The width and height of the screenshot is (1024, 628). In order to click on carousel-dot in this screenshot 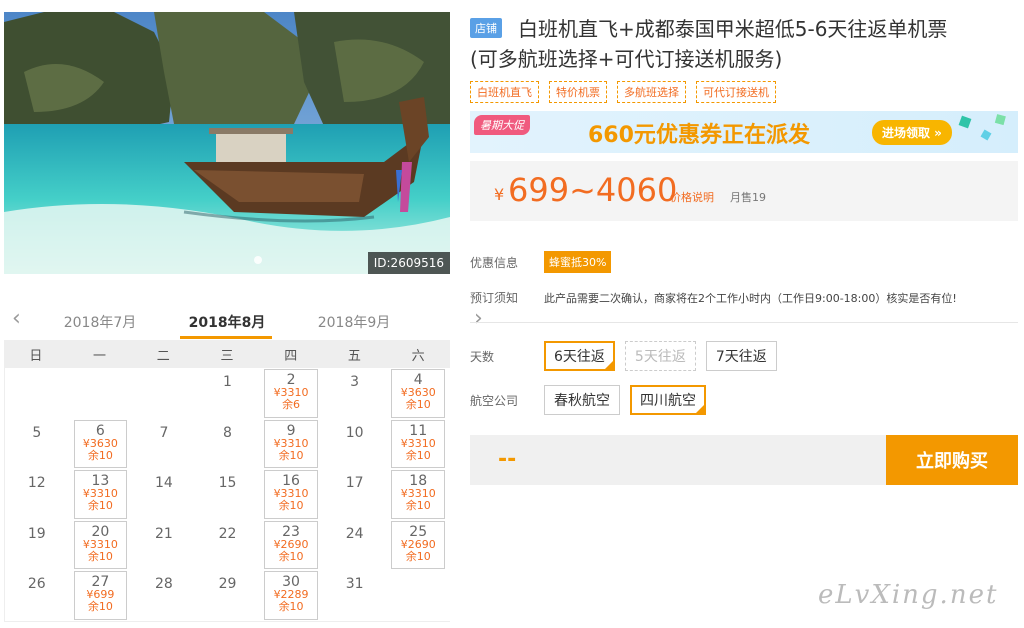, I will do `click(258, 260)`.